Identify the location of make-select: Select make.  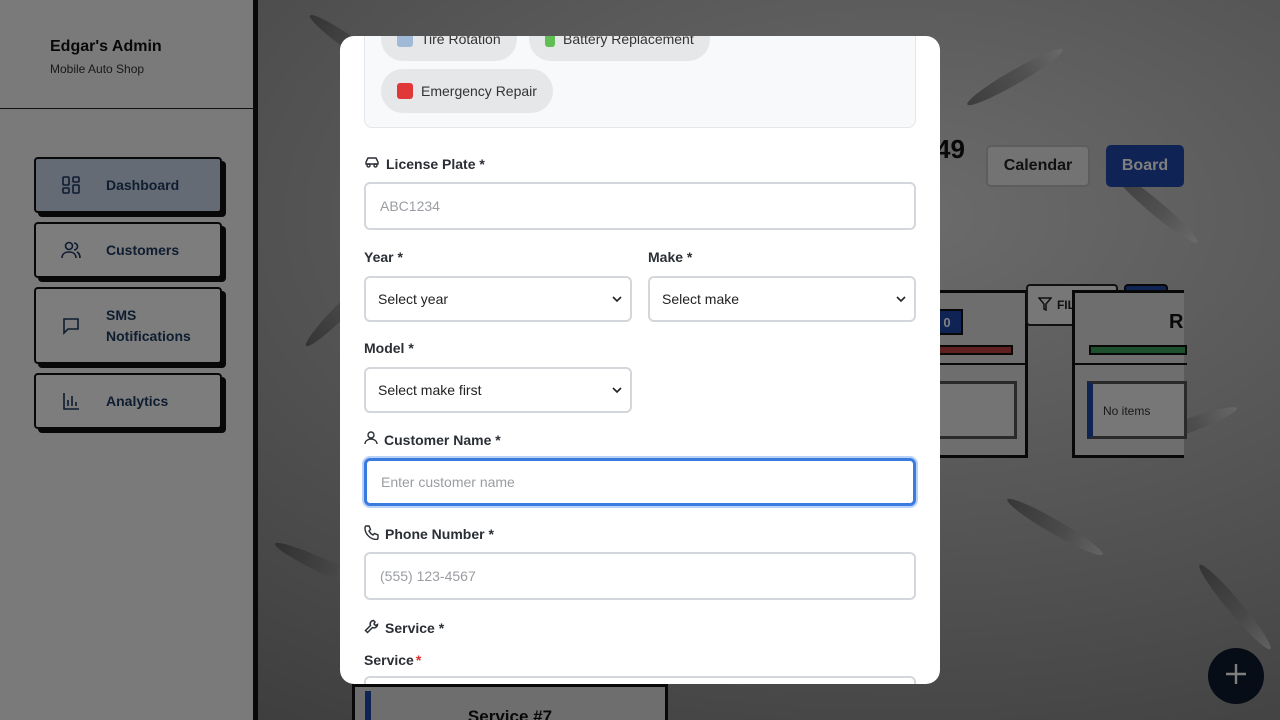
(782, 299).